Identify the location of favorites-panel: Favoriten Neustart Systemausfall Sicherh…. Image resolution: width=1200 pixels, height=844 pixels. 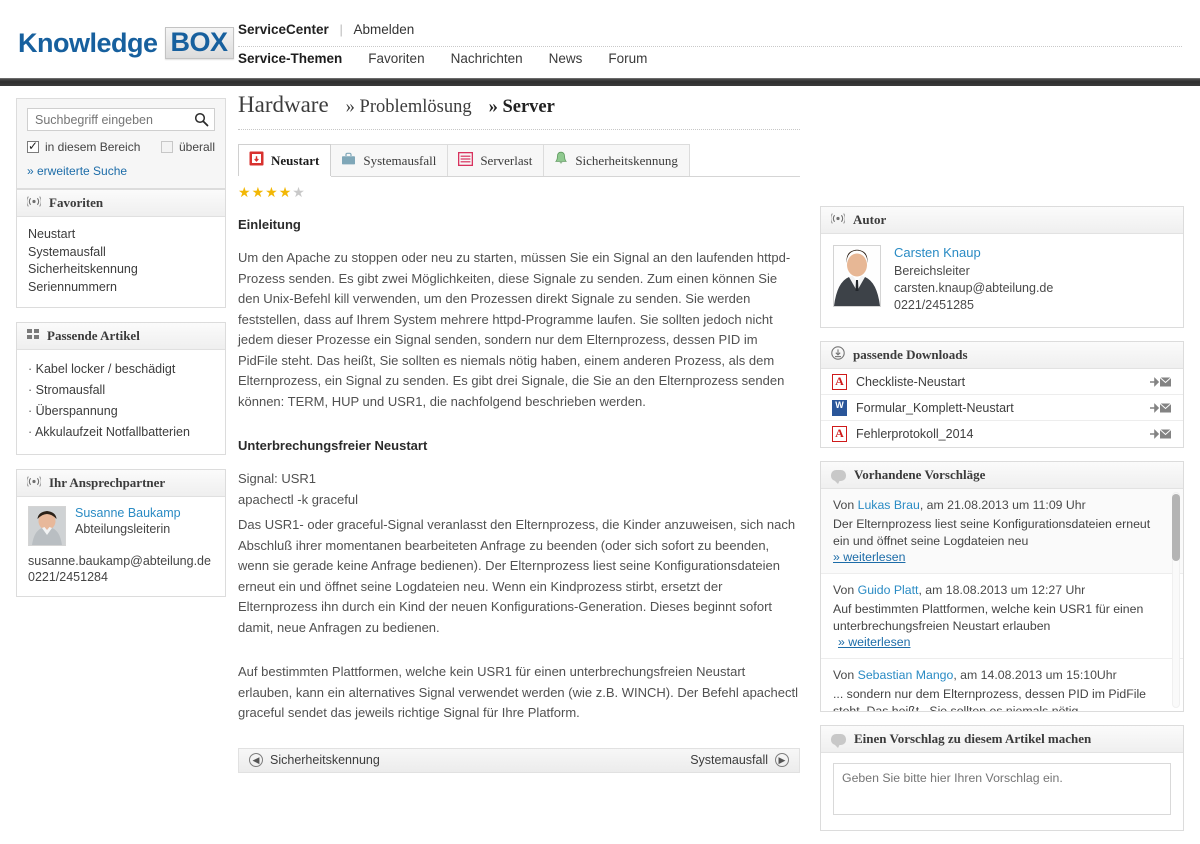
(121, 248).